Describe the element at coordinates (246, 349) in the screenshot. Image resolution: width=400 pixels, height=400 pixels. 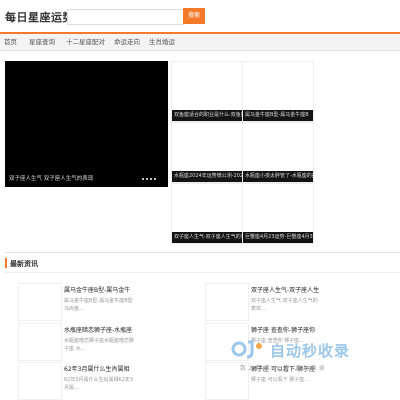
I see `watermark-logo-icon` at that location.